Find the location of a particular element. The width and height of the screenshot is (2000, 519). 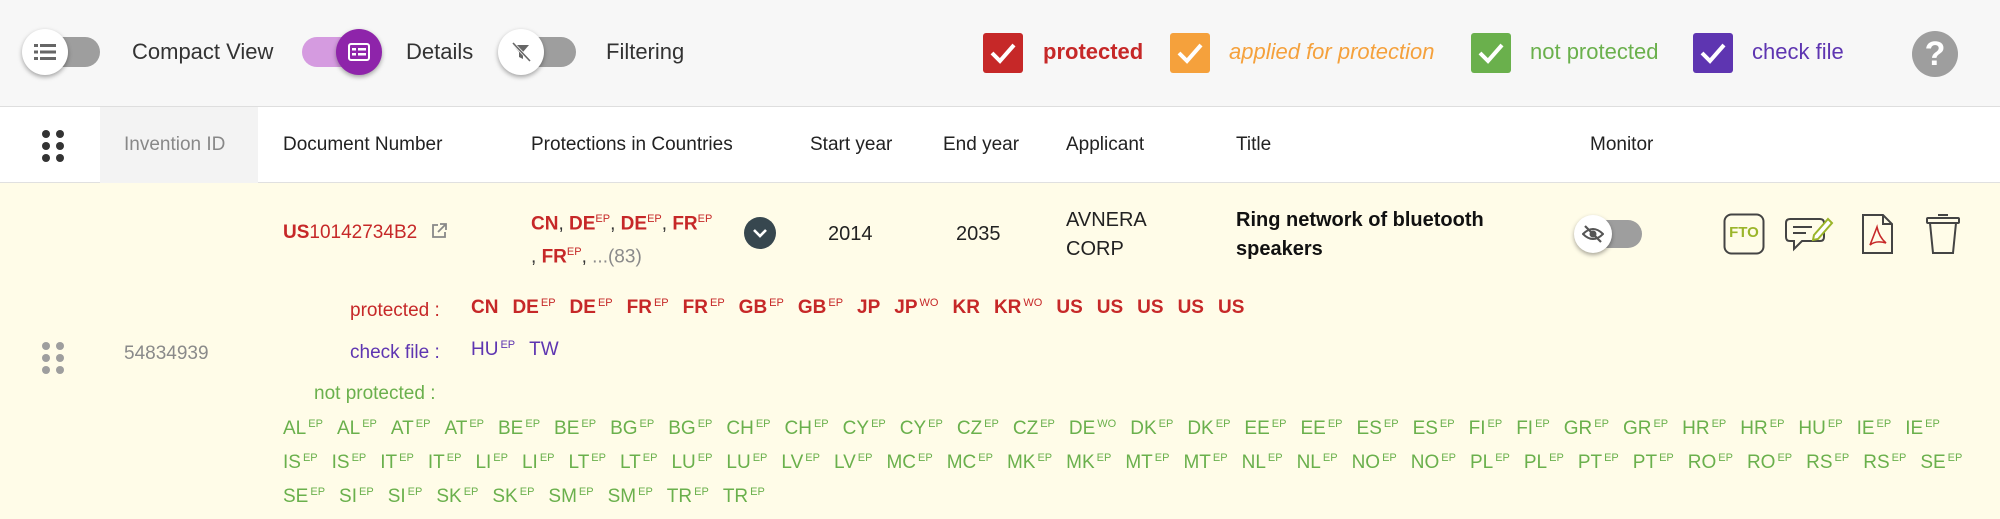

header-title: Title is located at coordinates (1253, 145).